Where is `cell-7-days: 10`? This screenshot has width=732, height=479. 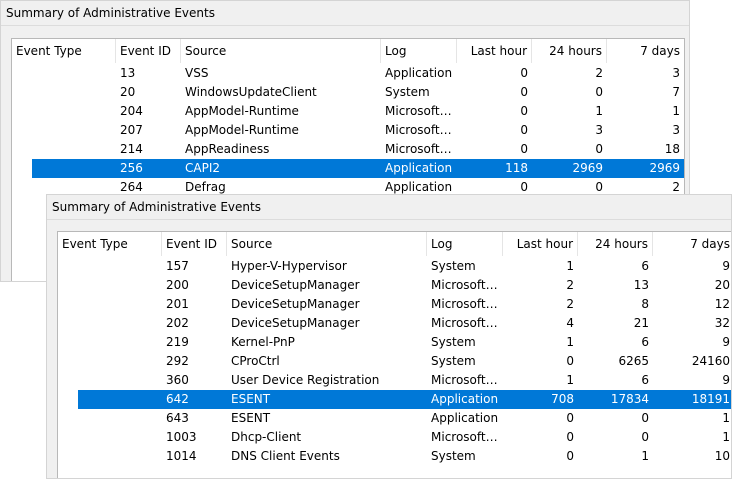
cell-7-days: 10 is located at coordinates (722, 456).